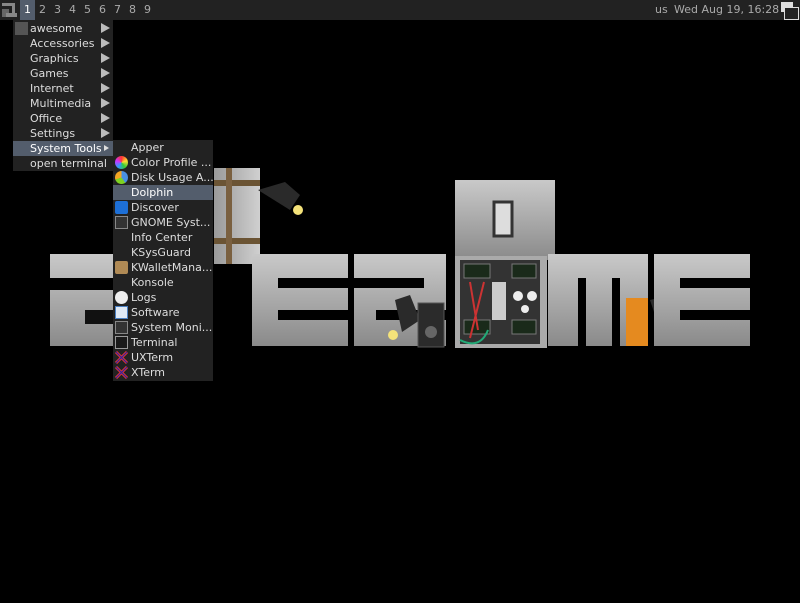 This screenshot has height=603, width=800. Describe the element at coordinates (163, 297) in the screenshot. I see `menu-item-logs: Logs` at that location.